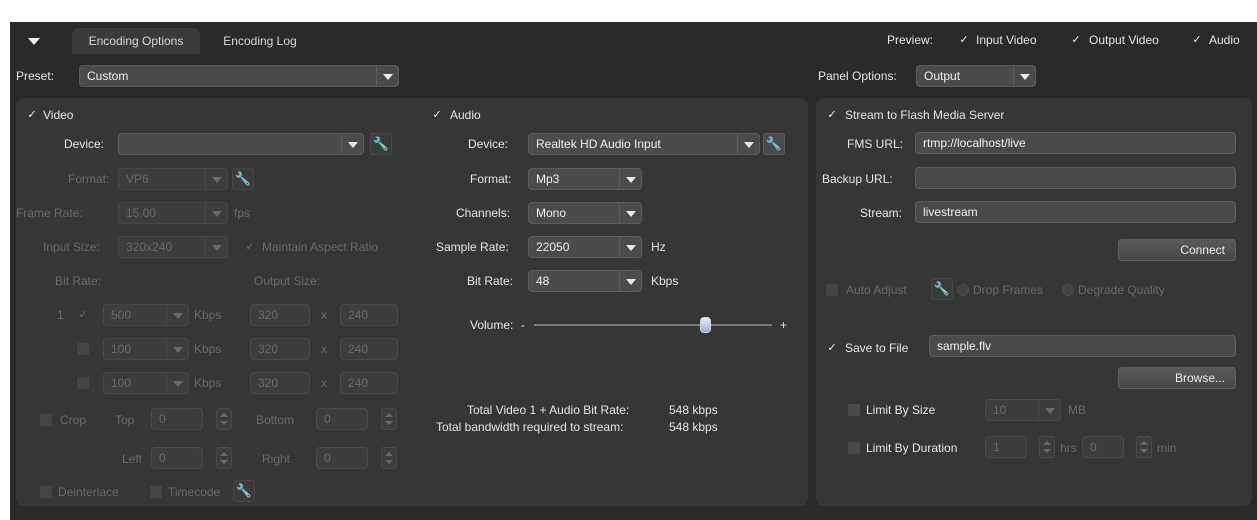 The height and width of the screenshot is (520, 1257). Describe the element at coordinates (976, 76) in the screenshot. I see `panel-options-select: Output` at that location.